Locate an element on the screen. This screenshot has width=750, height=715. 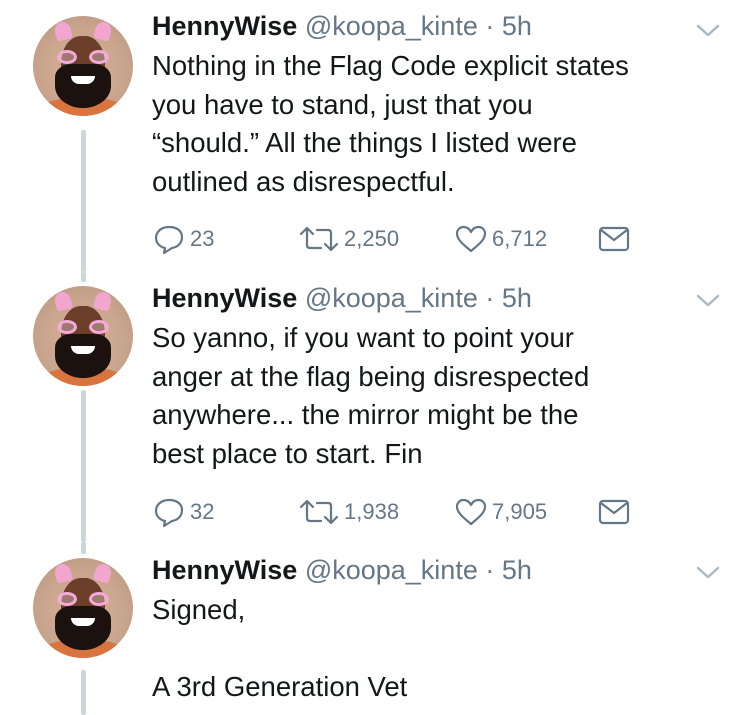
retweet-count: 2,250 is located at coordinates (372, 238).